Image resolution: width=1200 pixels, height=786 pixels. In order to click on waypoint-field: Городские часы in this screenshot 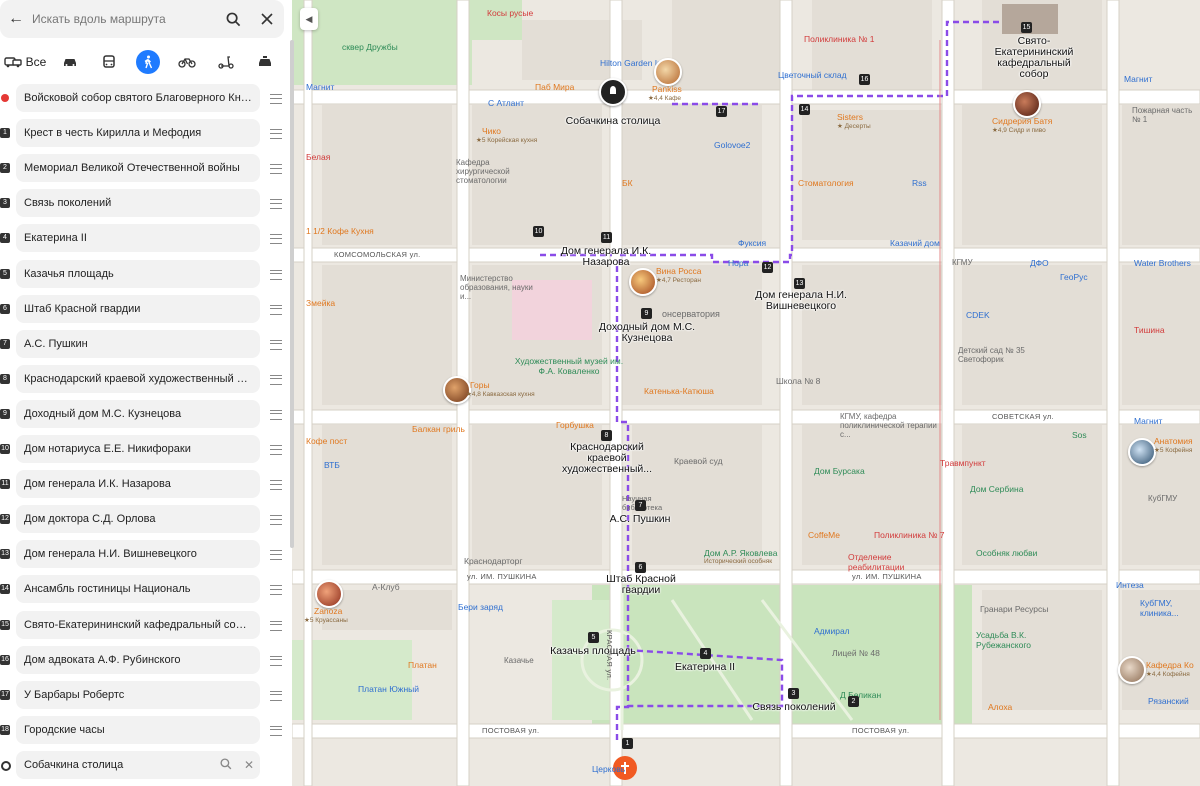, I will do `click(138, 729)`.